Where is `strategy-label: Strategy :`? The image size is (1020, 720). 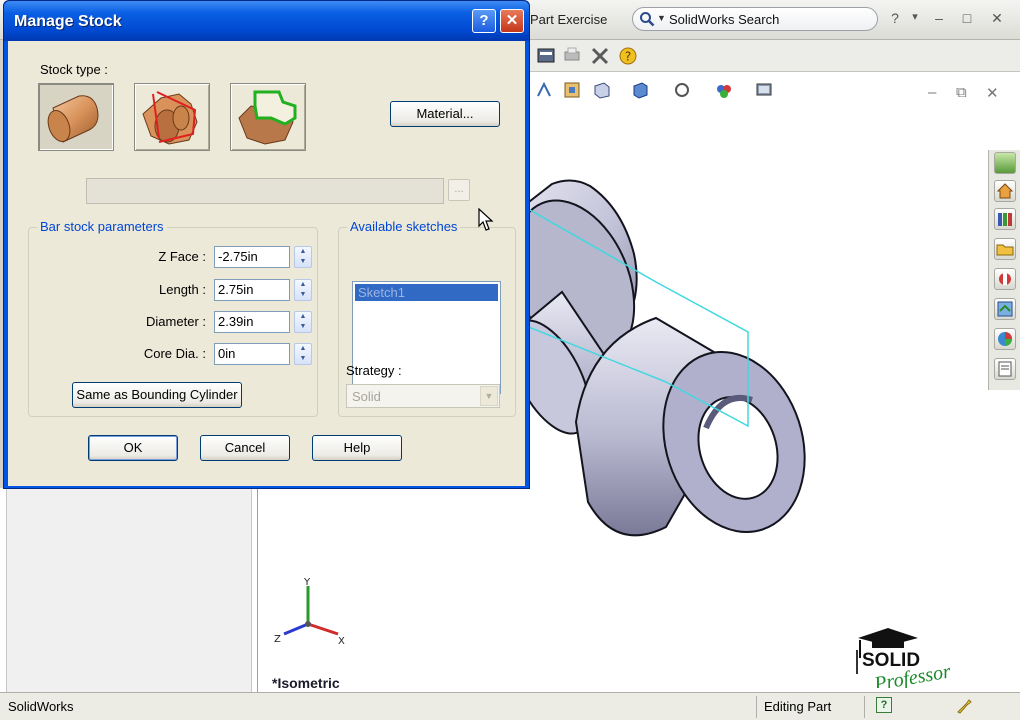 strategy-label: Strategy : is located at coordinates (374, 370).